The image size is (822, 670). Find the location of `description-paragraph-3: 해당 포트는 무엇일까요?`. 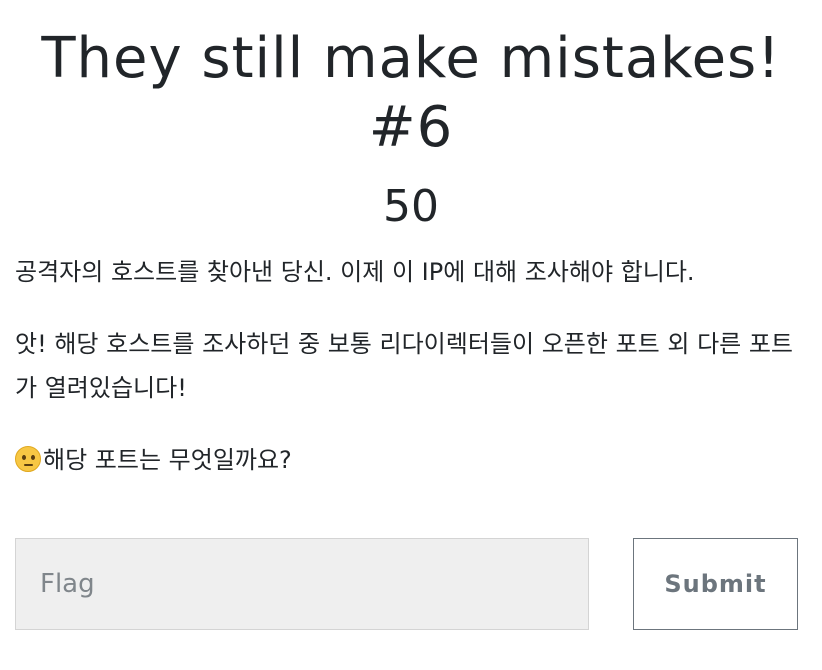

description-paragraph-3: 해당 포트는 무엇일까요? is located at coordinates (412, 460).